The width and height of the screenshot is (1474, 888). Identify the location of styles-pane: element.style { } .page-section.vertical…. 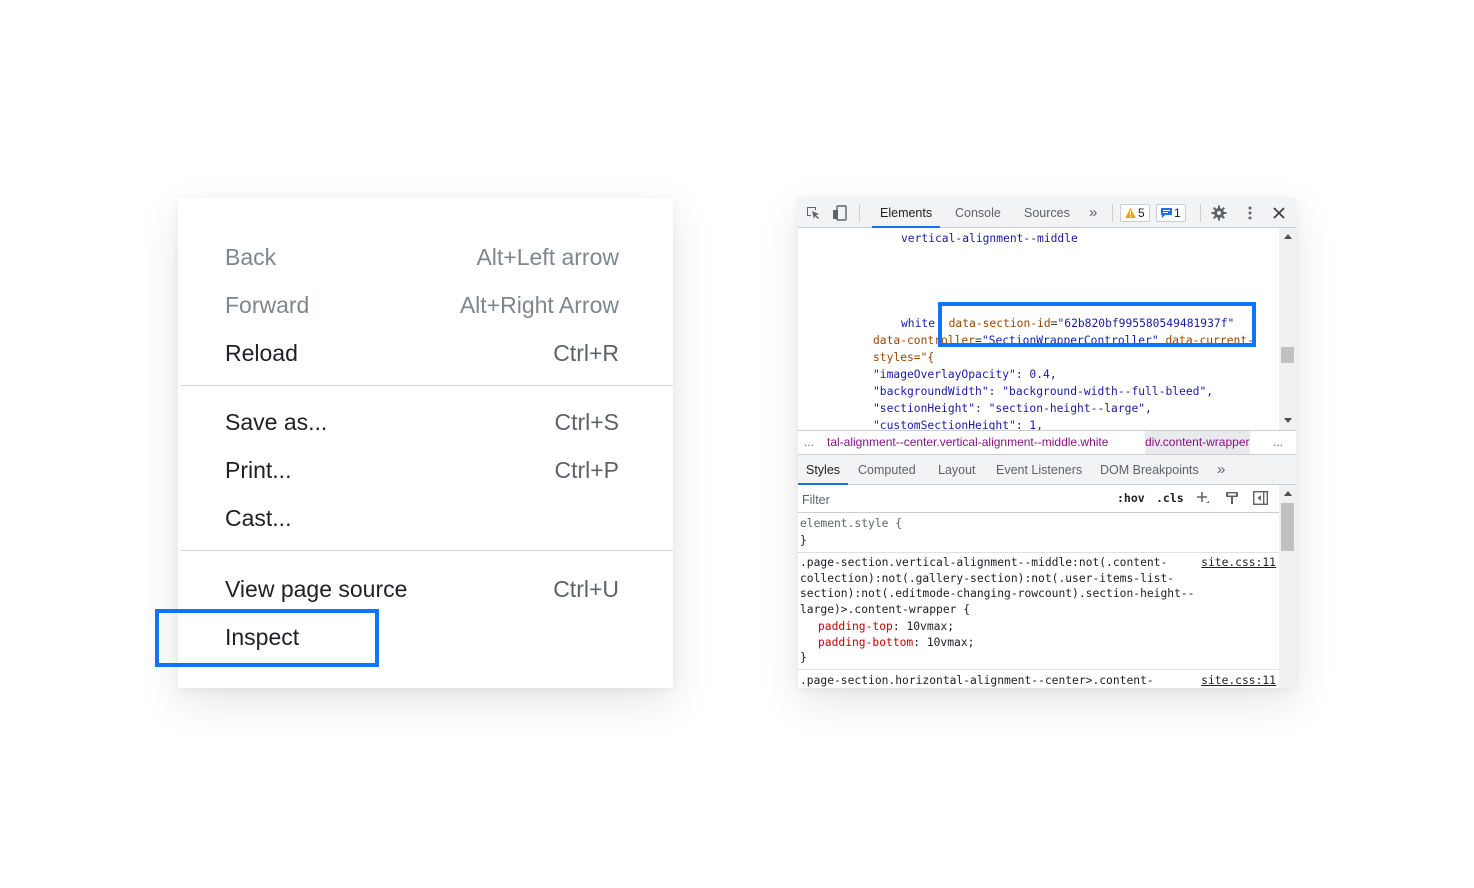
(1038, 600).